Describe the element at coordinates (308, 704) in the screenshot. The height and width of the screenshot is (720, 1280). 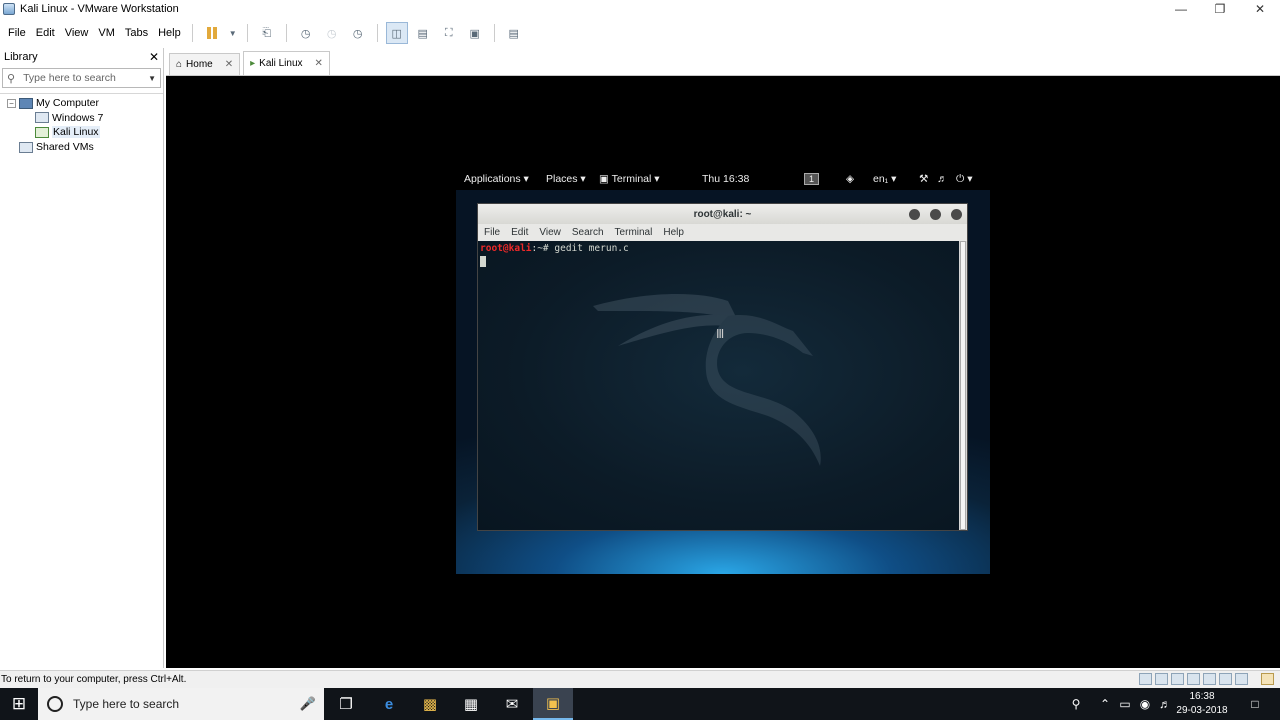
I see `microphone-icon: 🎤` at that location.